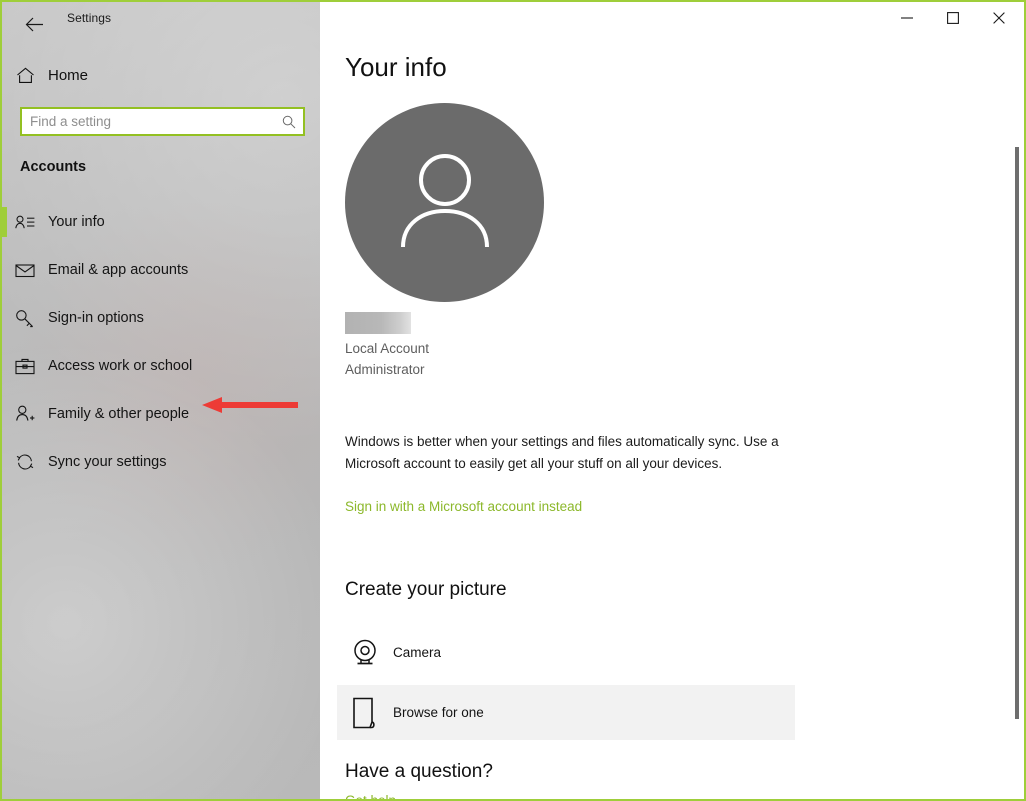 The image size is (1026, 801). What do you see at coordinates (148, 121) in the screenshot?
I see `search-input` at bounding box center [148, 121].